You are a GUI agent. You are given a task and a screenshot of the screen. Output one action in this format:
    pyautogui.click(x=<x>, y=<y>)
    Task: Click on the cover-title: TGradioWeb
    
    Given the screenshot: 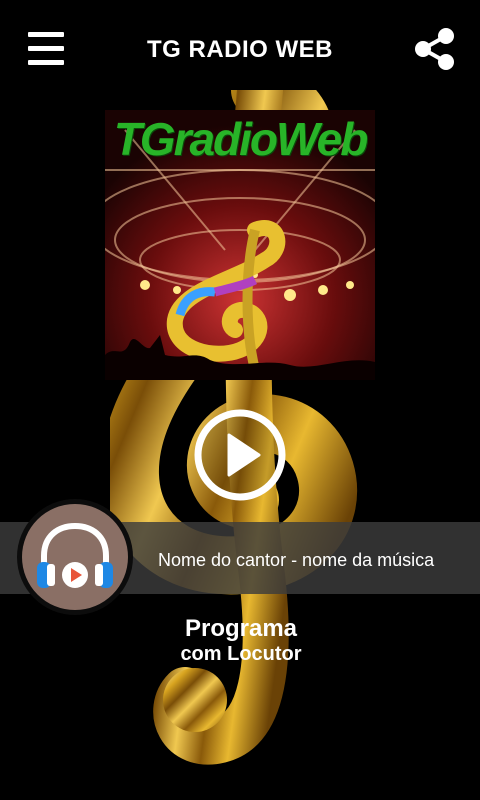 What is the action you would take?
    pyautogui.click(x=241, y=139)
    